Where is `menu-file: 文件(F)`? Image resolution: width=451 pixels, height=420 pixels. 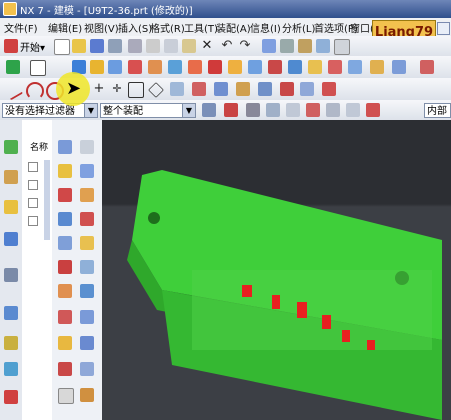
menu-file: 文件(F) is located at coordinates (21, 27).